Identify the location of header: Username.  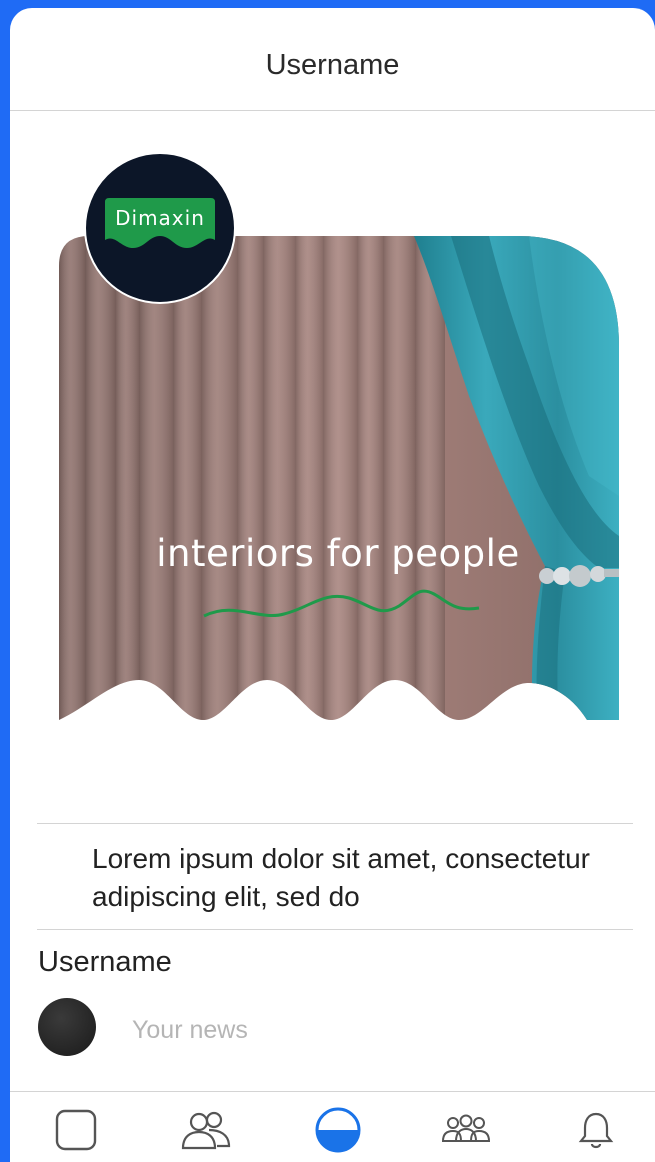
(332, 59).